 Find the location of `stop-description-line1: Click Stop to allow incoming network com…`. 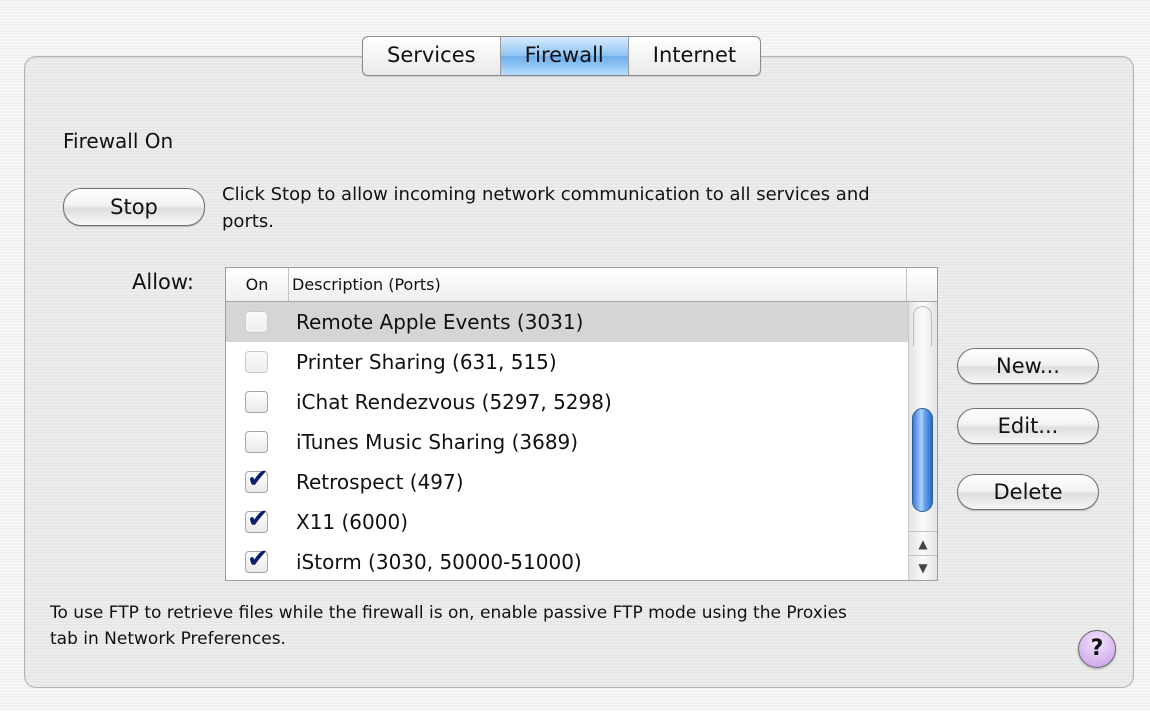

stop-description-line1: Click Stop to allow incoming network com… is located at coordinates (546, 194).